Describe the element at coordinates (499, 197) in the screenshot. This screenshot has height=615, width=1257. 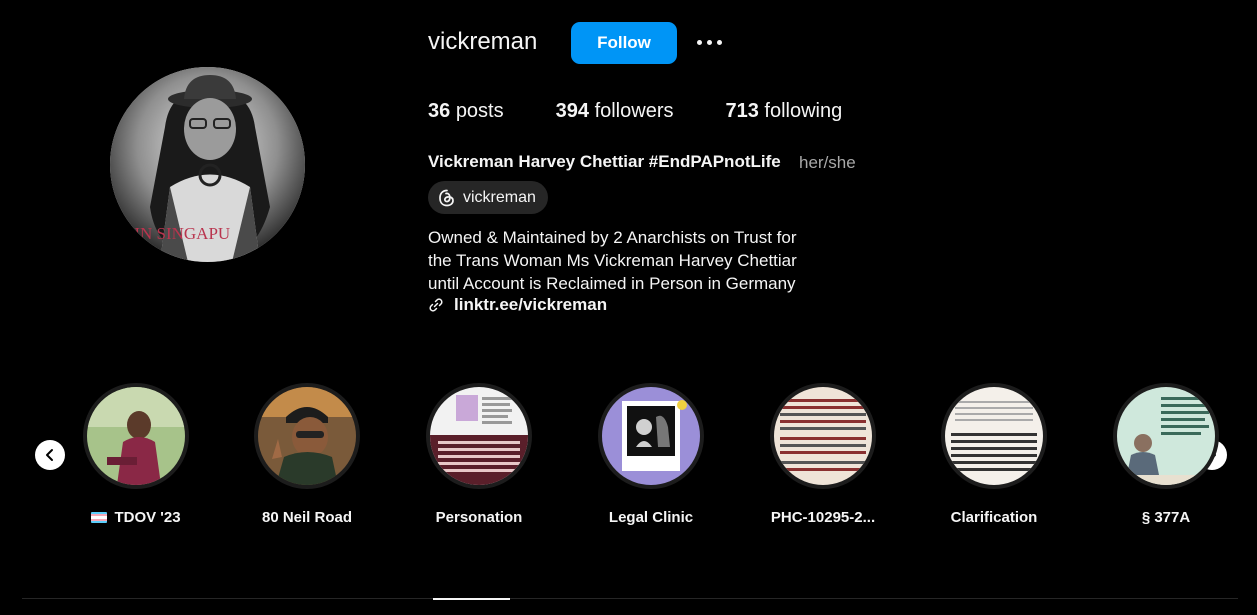
I see `threads-handle: vickreman` at that location.